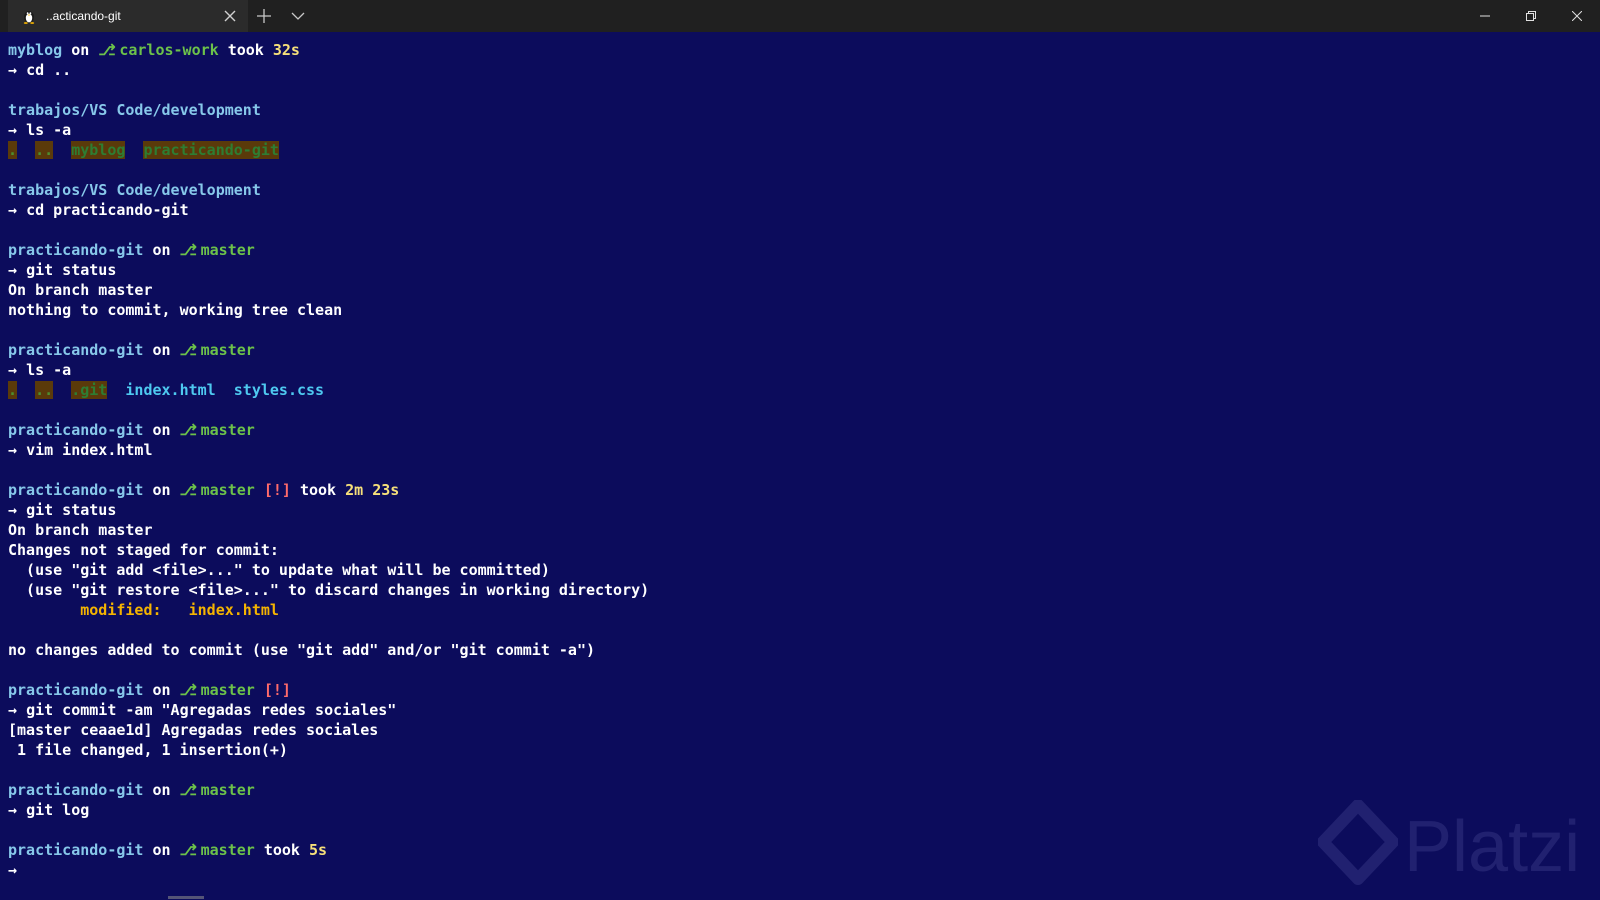 Image resolution: width=1600 pixels, height=900 pixels. Describe the element at coordinates (71, 270) in the screenshot. I see `command-text: git status` at that location.